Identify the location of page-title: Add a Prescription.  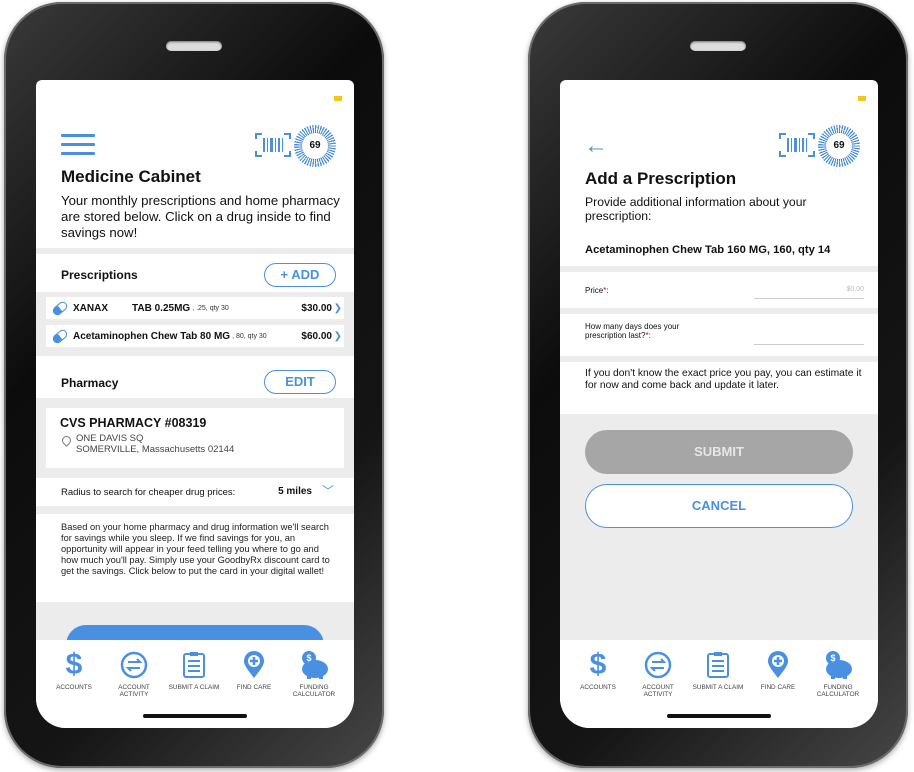
(661, 178).